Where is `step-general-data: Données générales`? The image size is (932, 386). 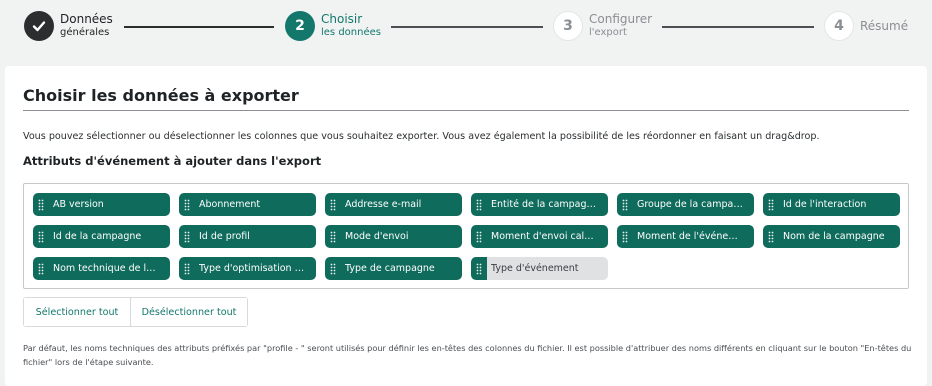 step-general-data: Données générales is located at coordinates (68, 26).